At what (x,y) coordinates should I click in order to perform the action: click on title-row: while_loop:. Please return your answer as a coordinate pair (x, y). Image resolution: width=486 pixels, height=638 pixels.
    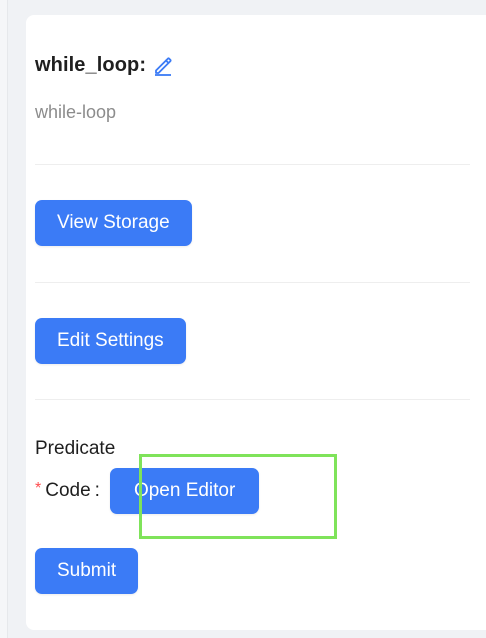
    Looking at the image, I should click on (104, 65).